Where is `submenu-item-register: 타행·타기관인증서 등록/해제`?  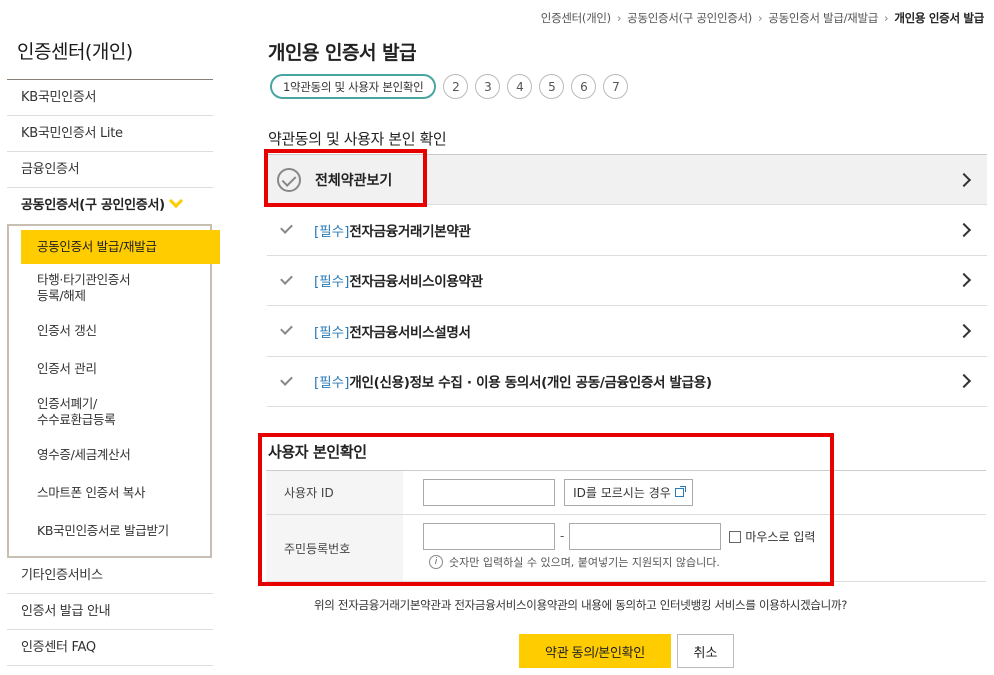 submenu-item-register: 타행·타기관인증서 등록/해제 is located at coordinates (109, 288).